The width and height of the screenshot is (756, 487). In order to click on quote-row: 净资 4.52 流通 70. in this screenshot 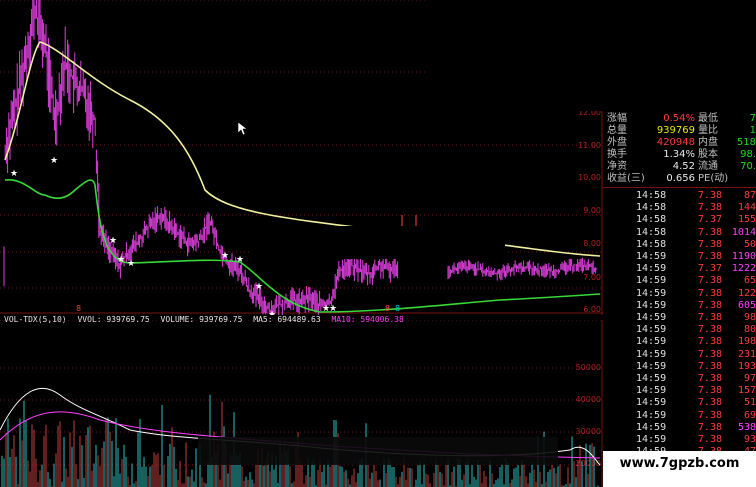, I will do `click(680, 167)`.